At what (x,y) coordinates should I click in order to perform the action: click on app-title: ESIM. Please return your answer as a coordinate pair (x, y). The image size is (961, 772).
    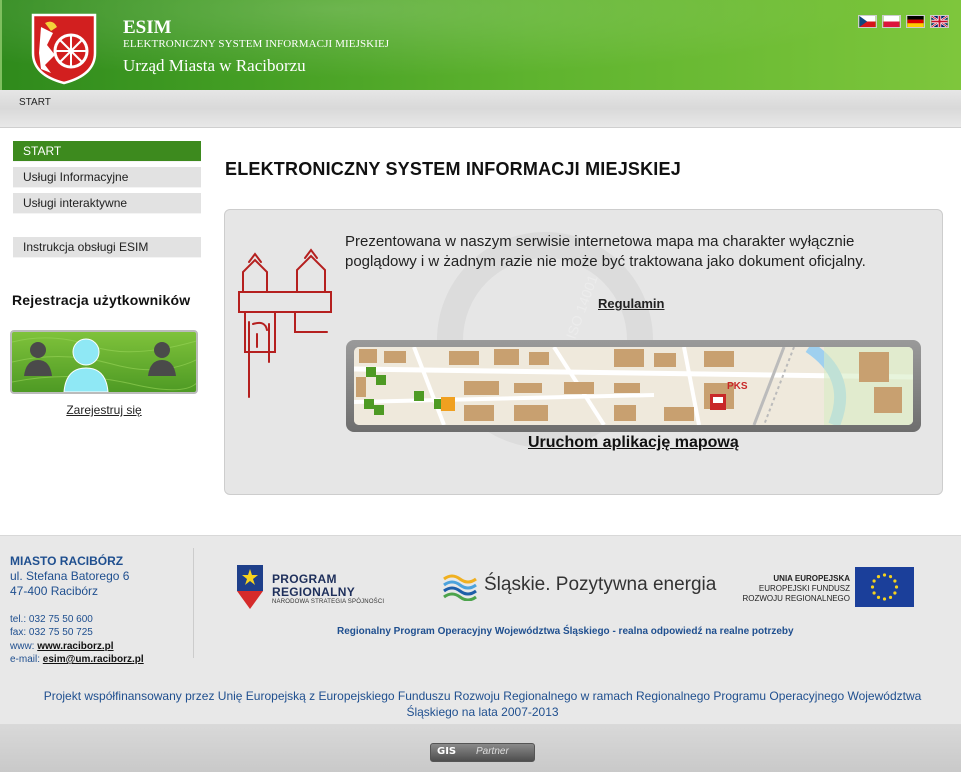
    Looking at the image, I should click on (147, 27).